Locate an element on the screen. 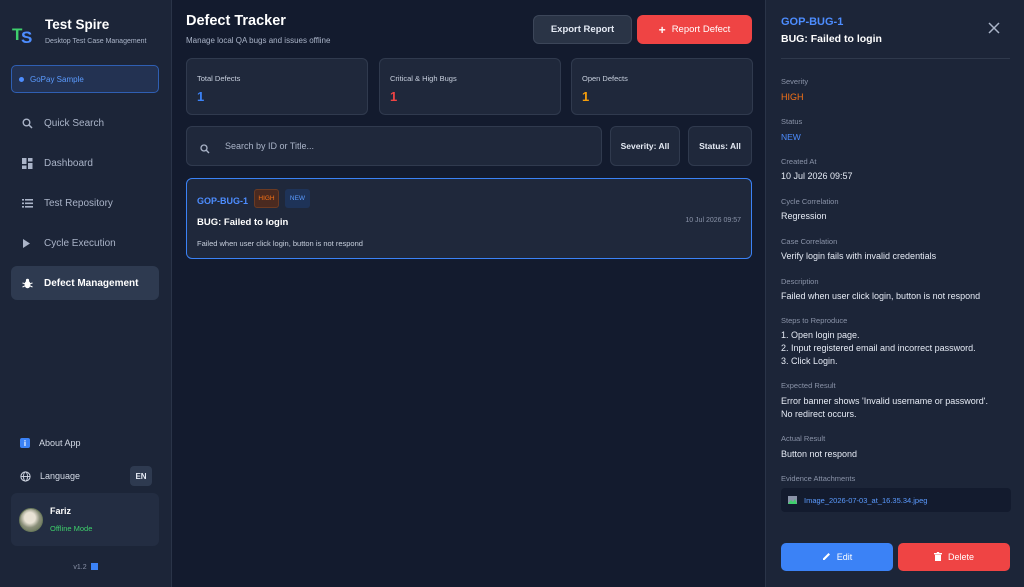  actual-value: Button not respond is located at coordinates (819, 454).